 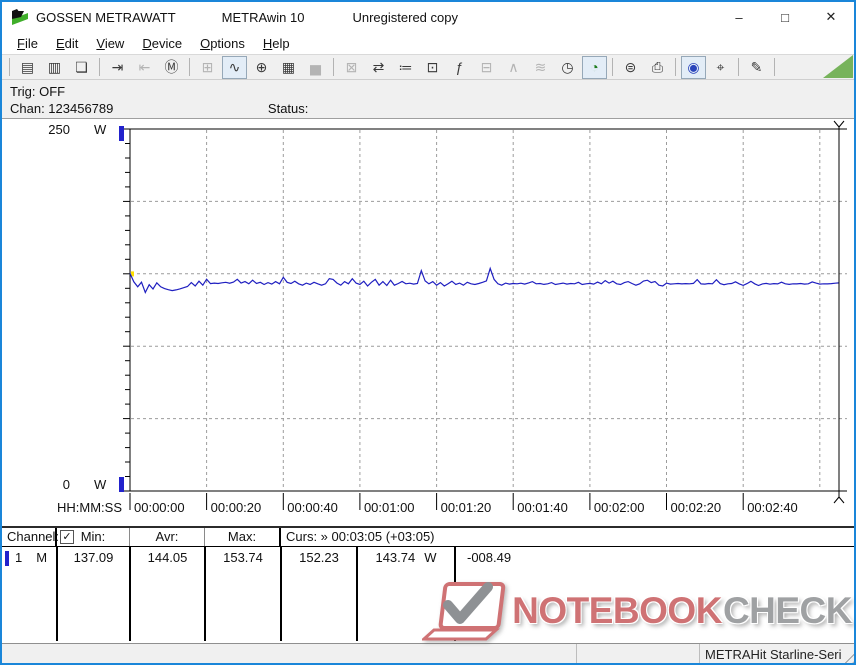 What do you see at coordinates (121, 133) in the screenshot?
I see `channel-scale-marker-top` at bounding box center [121, 133].